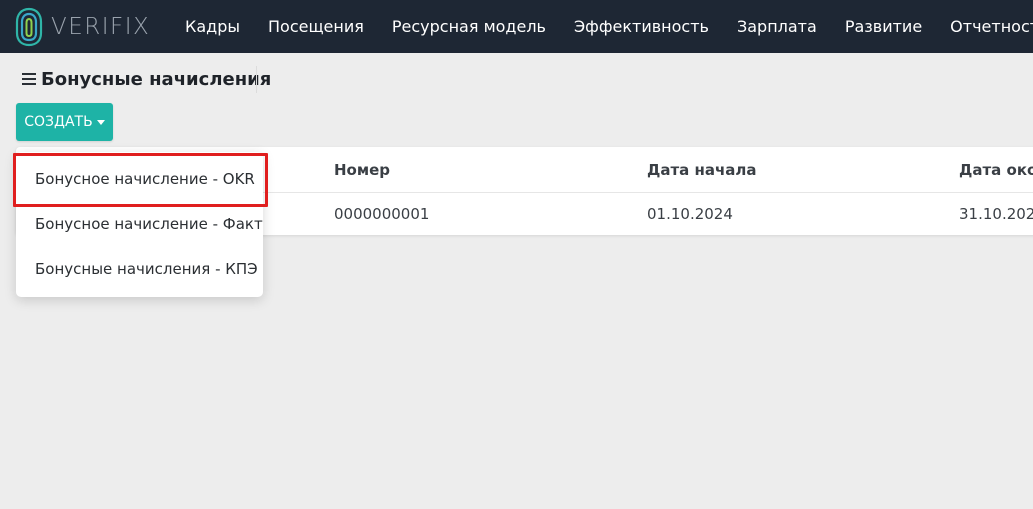 The height and width of the screenshot is (509, 1033). I want to click on cell-end-date: 31.10.2024, so click(996, 214).